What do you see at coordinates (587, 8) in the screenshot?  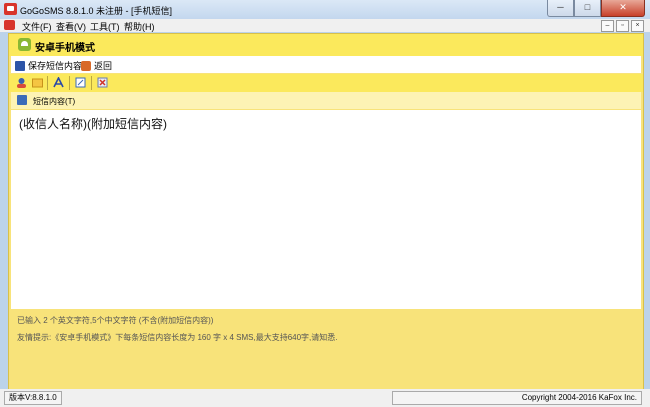 I see `maximize-button: □` at bounding box center [587, 8].